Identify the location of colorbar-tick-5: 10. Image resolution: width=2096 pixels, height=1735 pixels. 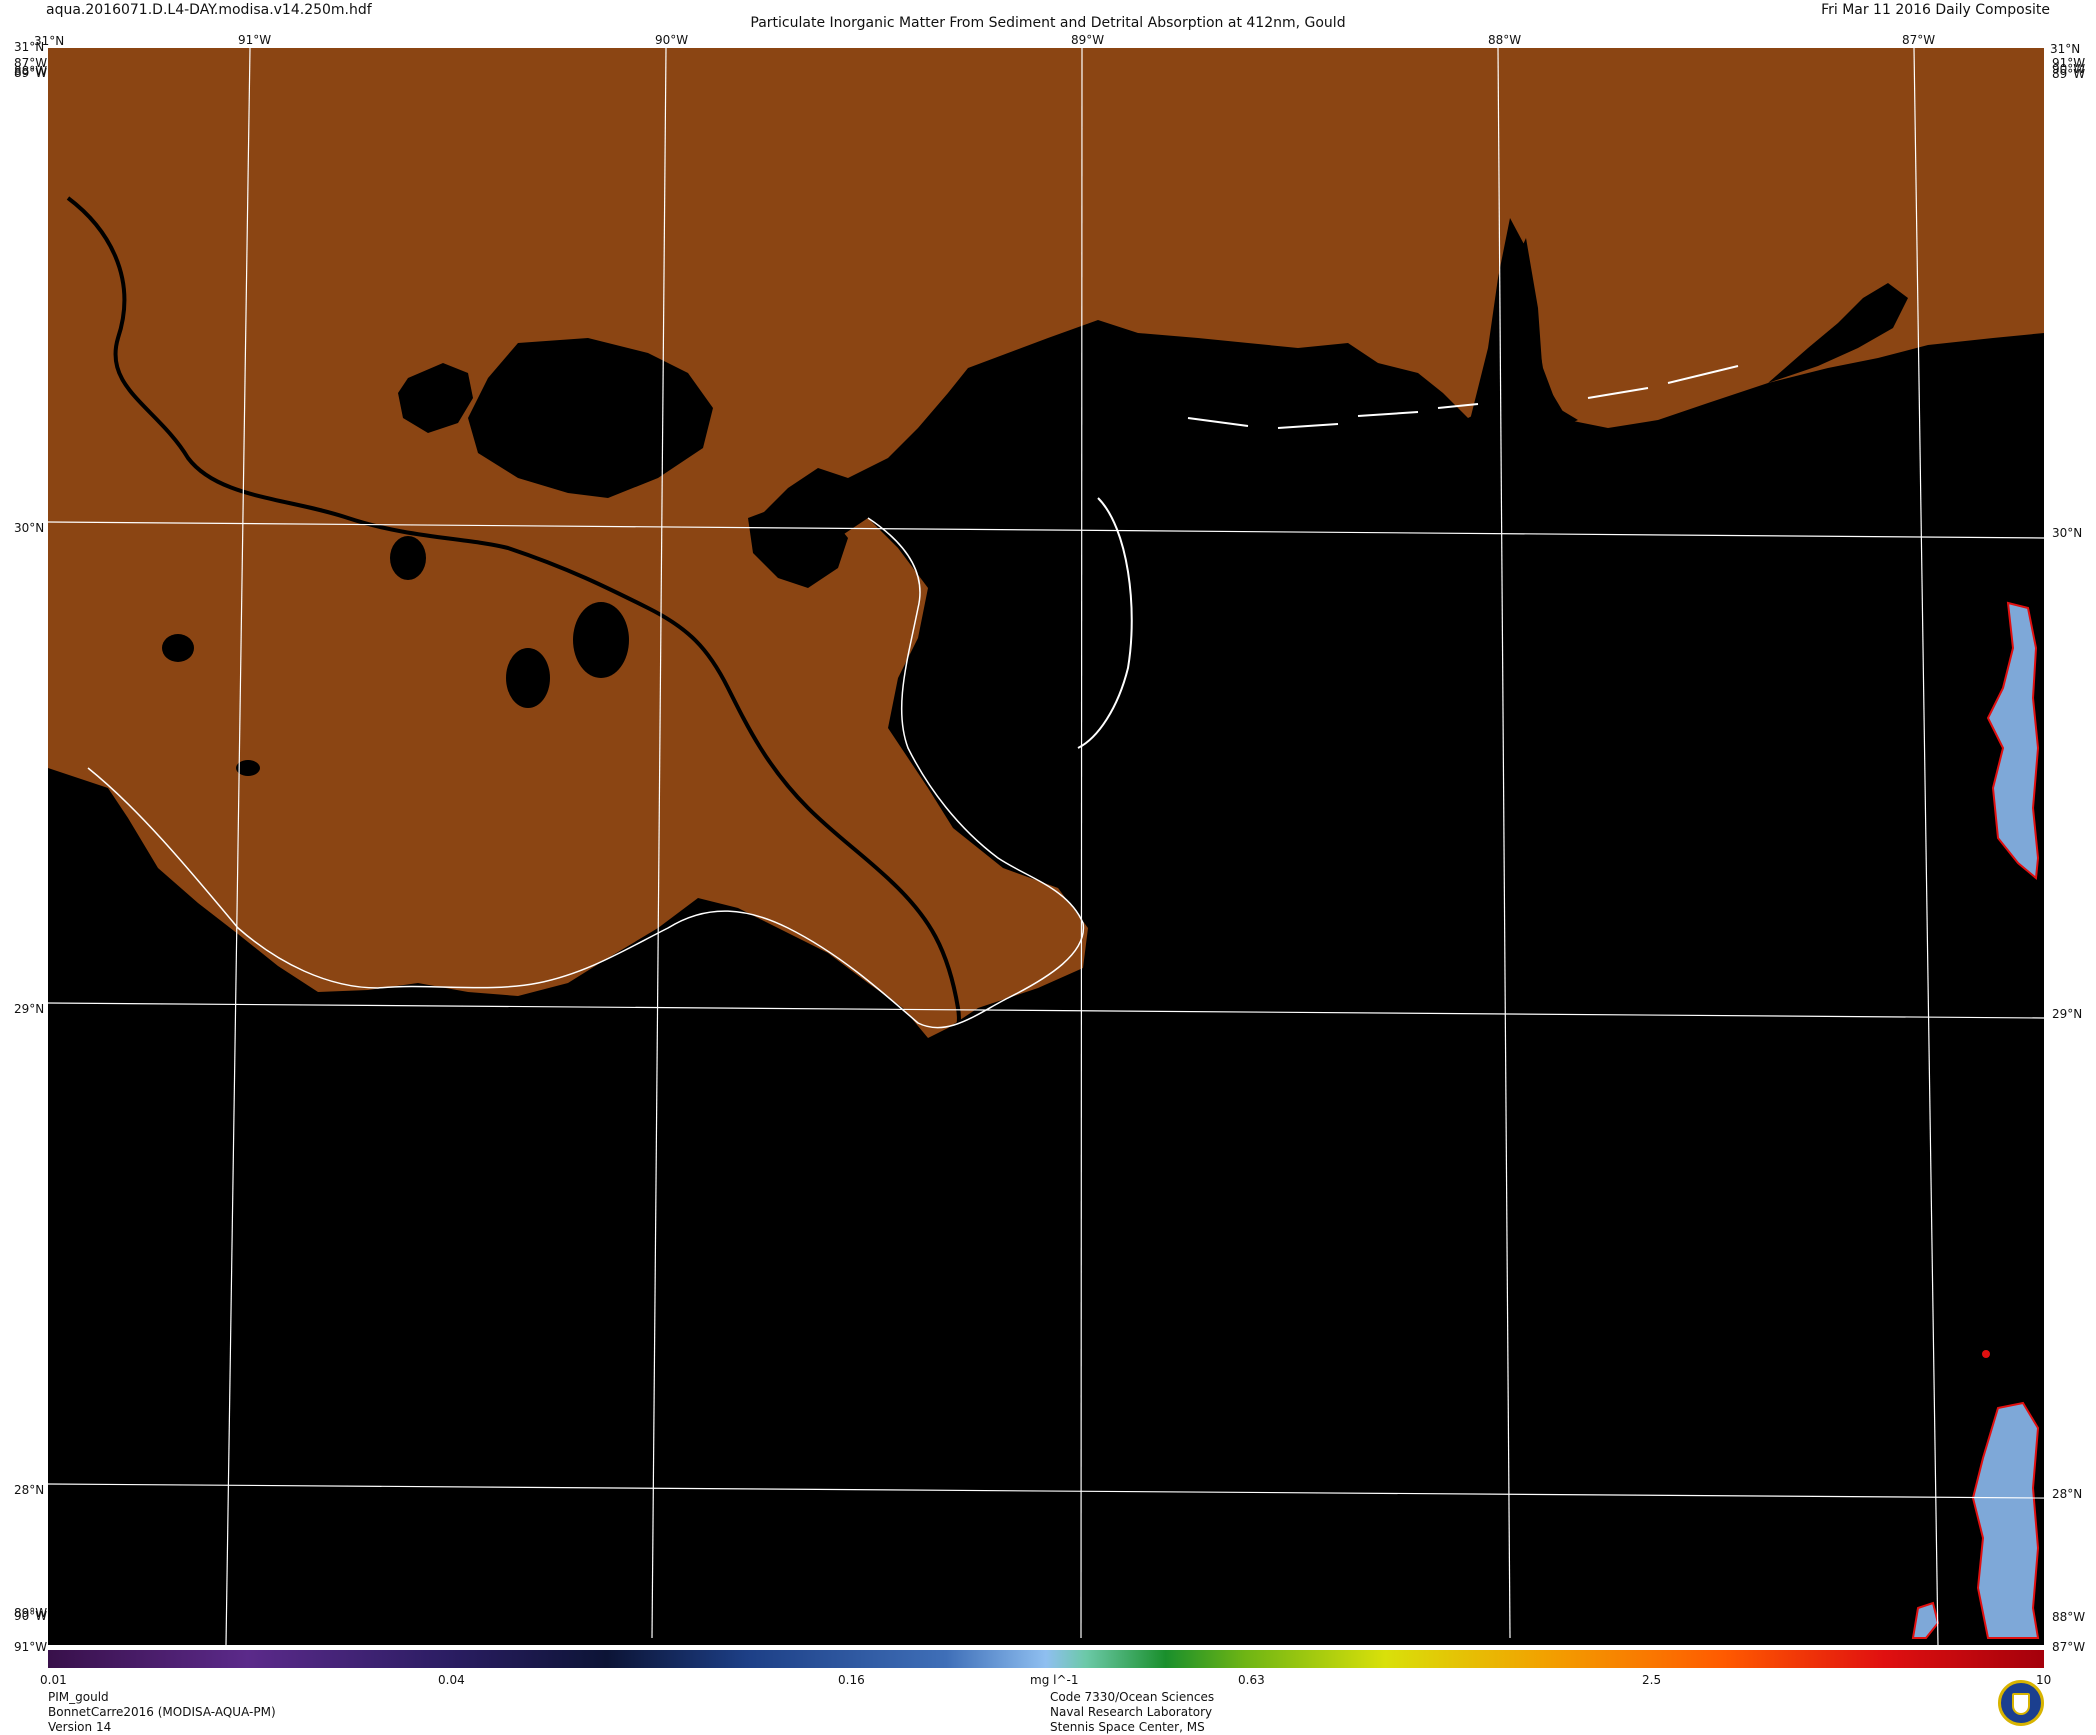
(2044, 1680).